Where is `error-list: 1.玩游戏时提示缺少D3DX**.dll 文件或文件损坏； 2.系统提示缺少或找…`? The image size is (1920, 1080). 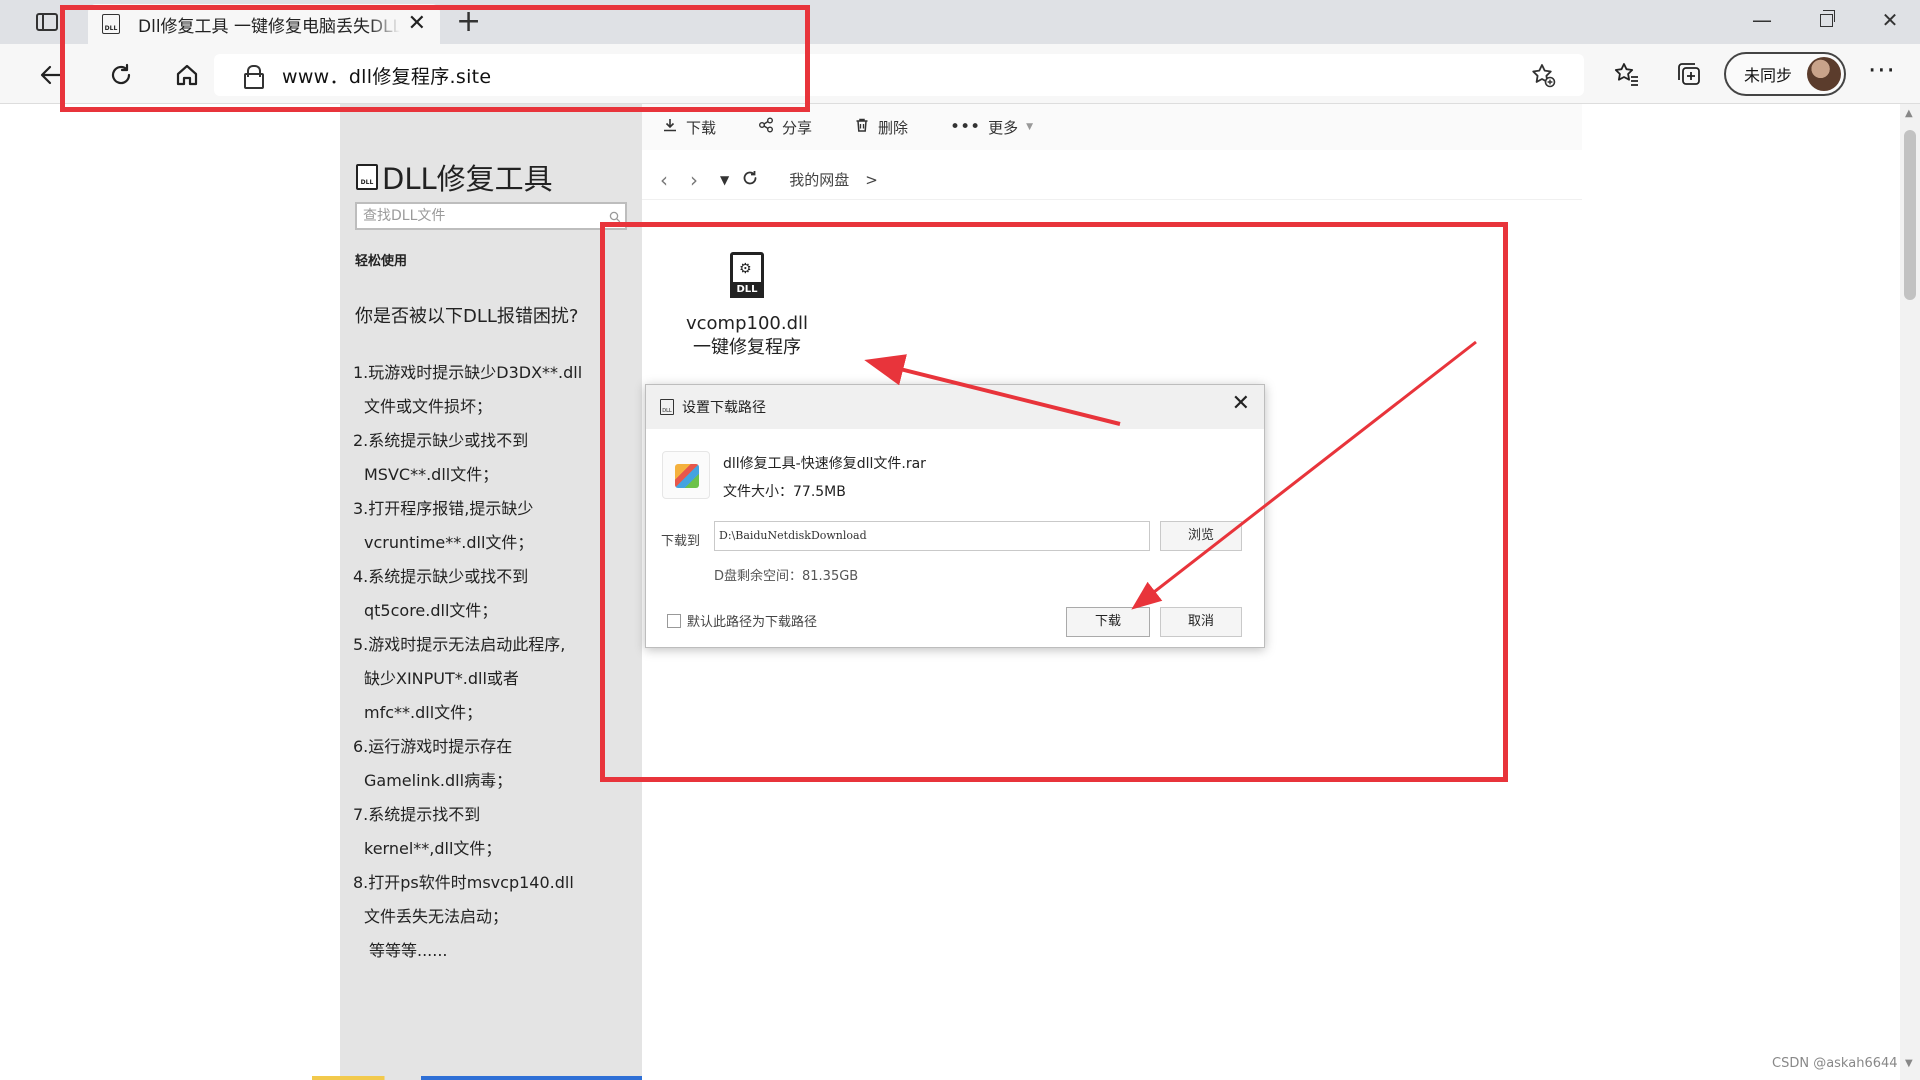 error-list: 1.玩游戏时提示缺少D3DX**.dll 文件或文件损坏； 2.系统提示缺少或找… is located at coordinates (495, 662).